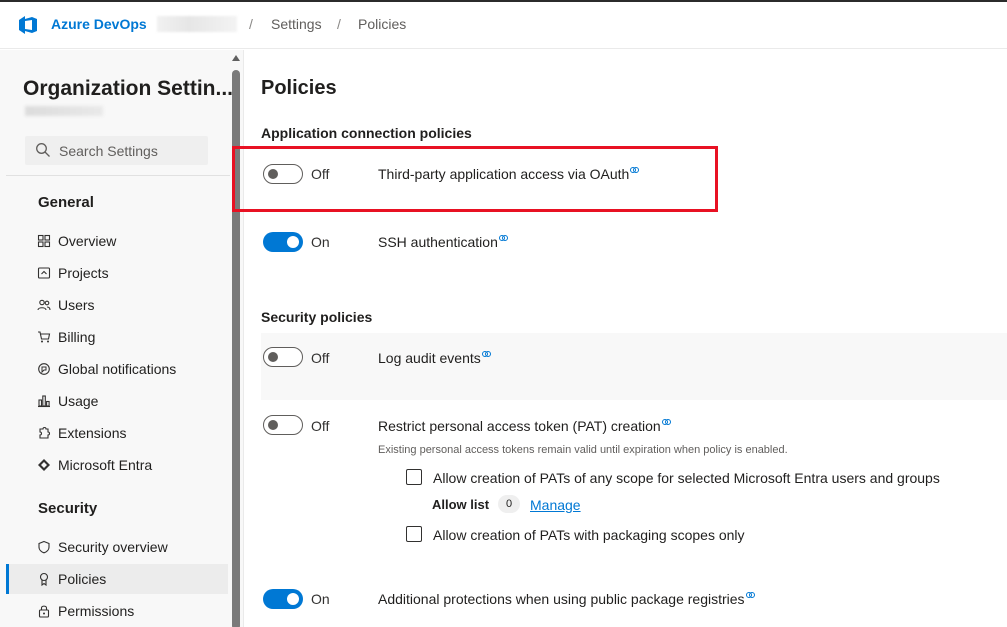 The height and width of the screenshot is (627, 1007). I want to click on policy-label-text: SSH authentication, so click(438, 242).